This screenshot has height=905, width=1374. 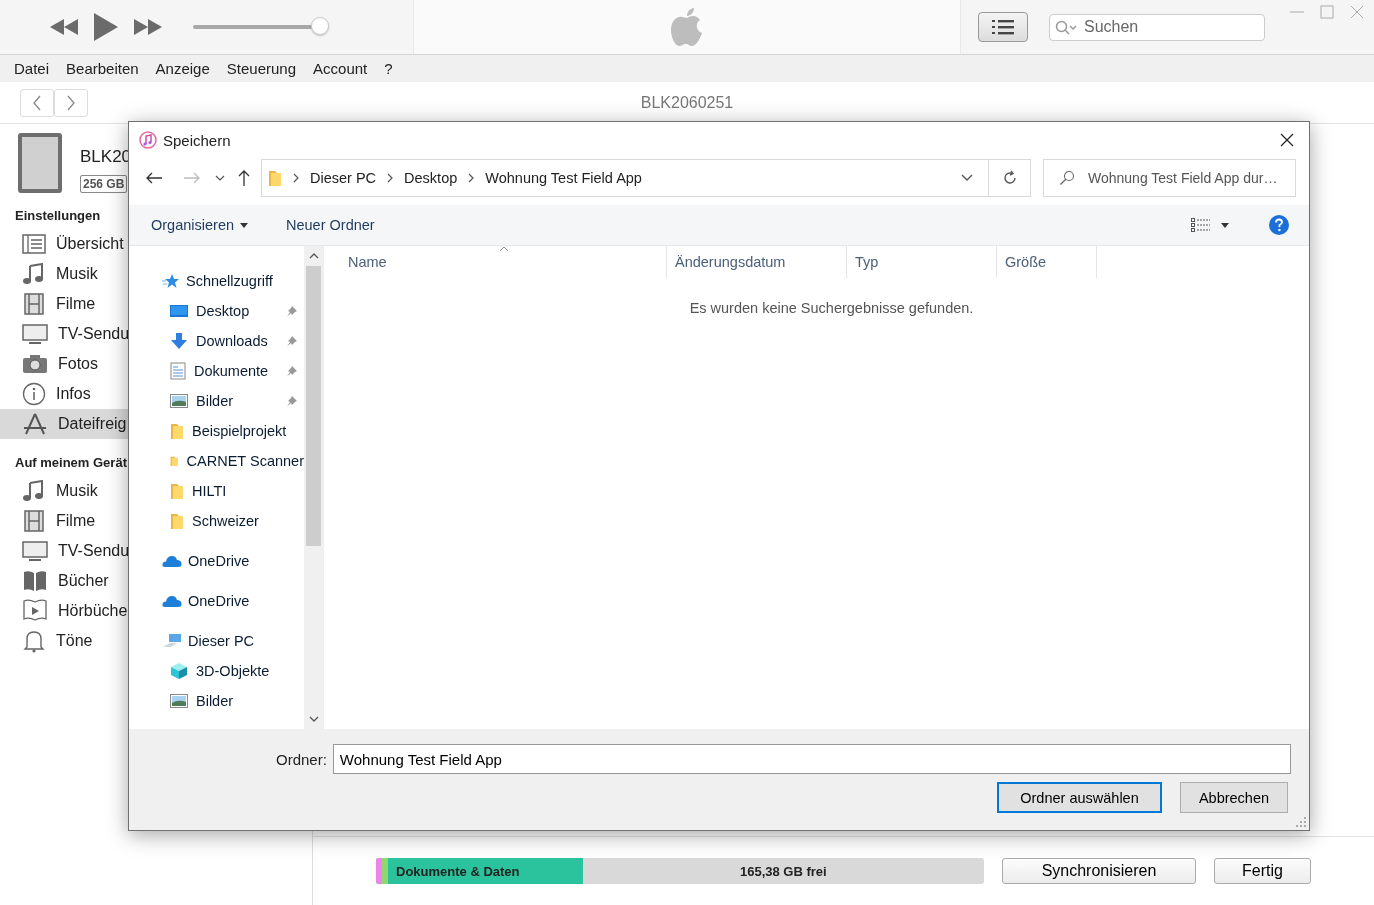 What do you see at coordinates (197, 140) in the screenshot?
I see `dialog-title: Speichern` at bounding box center [197, 140].